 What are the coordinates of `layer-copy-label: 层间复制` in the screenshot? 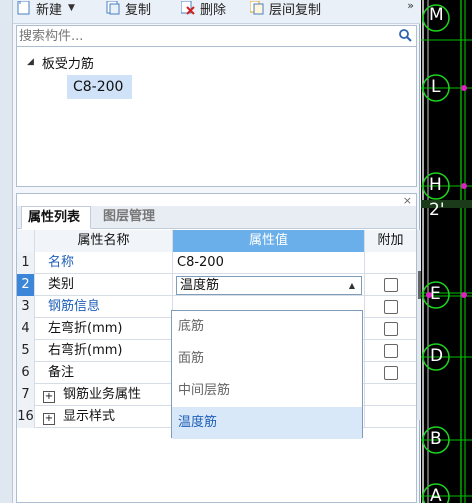 It's located at (295, 10).